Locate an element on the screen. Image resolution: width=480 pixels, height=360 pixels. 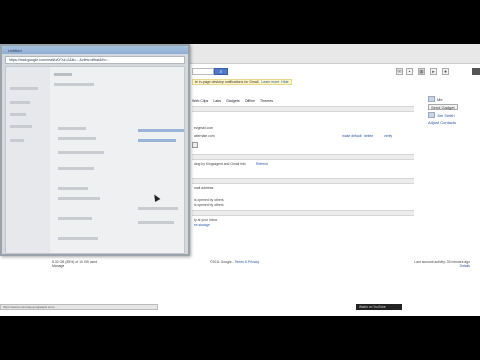
popup-title: Untitled is located at coordinates (95, 50).